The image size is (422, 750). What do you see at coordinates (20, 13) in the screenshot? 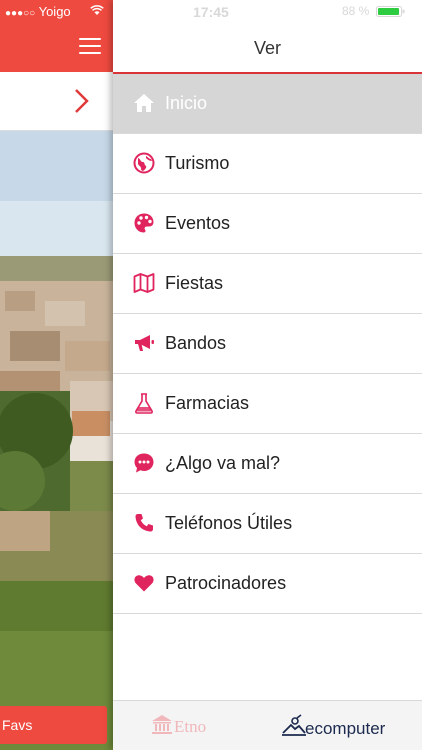
I see `signal-strength: ●●●○○` at bounding box center [20, 13].